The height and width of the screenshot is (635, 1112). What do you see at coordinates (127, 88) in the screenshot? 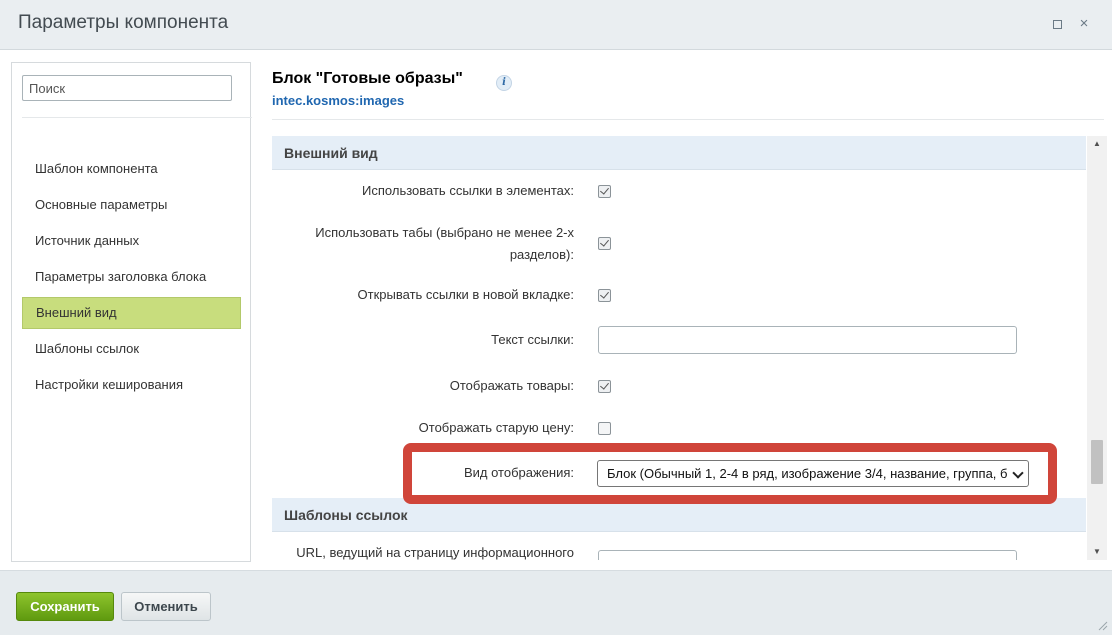
I see `search-input` at bounding box center [127, 88].